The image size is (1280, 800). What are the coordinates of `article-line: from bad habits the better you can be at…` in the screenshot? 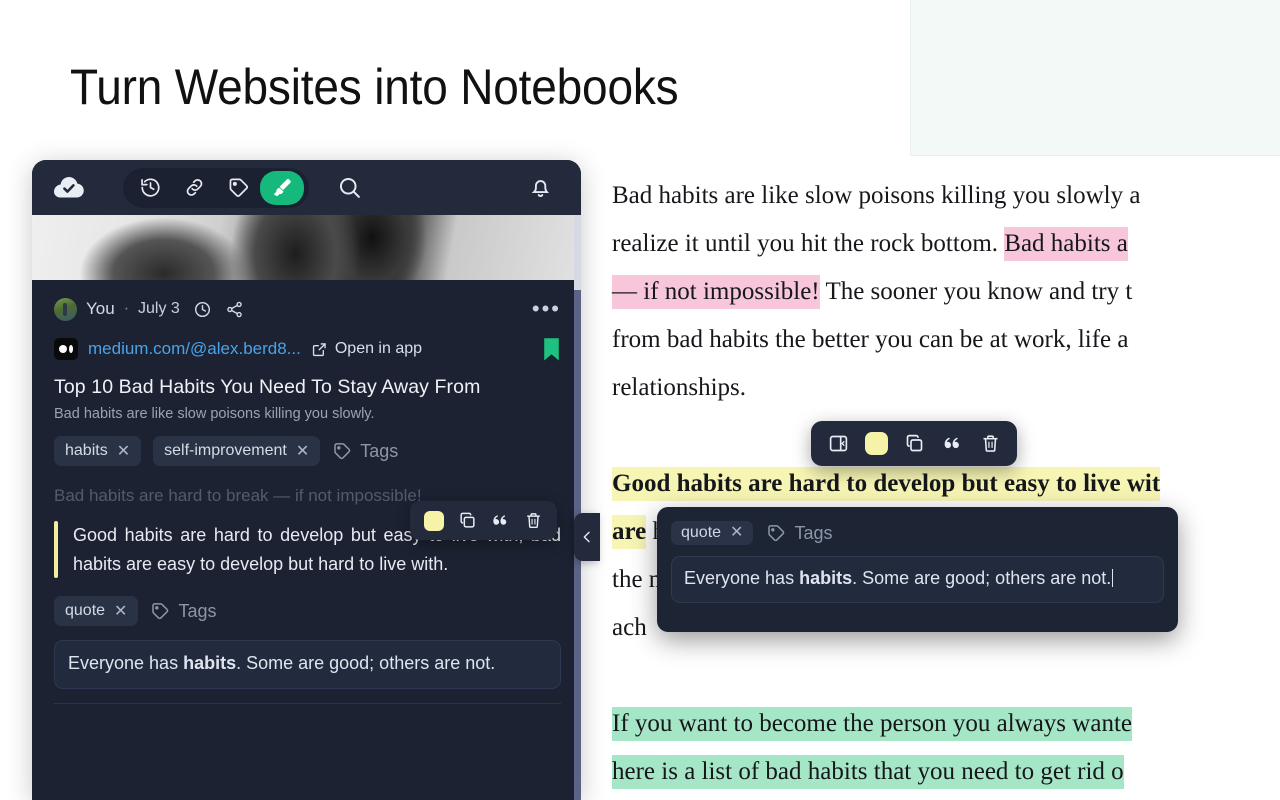 It's located at (930, 340).